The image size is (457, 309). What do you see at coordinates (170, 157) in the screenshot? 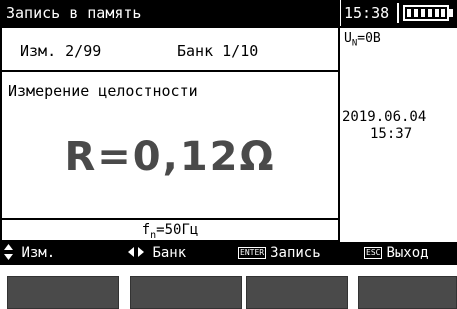
I see `resistance-result: R=0,12Ω` at bounding box center [170, 157].